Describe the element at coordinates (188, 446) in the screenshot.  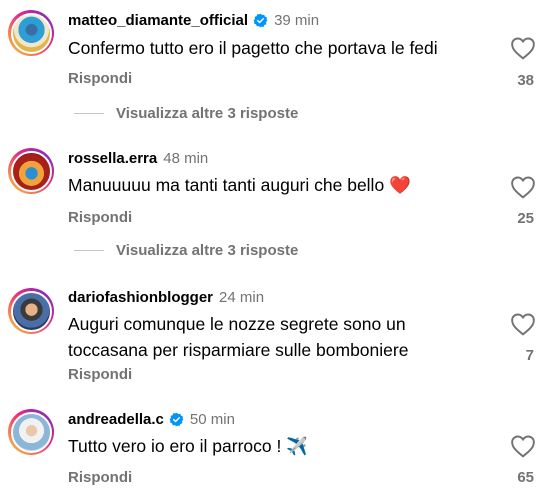
I see `comment-text: Tutto vero io ero il parroco ! ✈️` at that location.